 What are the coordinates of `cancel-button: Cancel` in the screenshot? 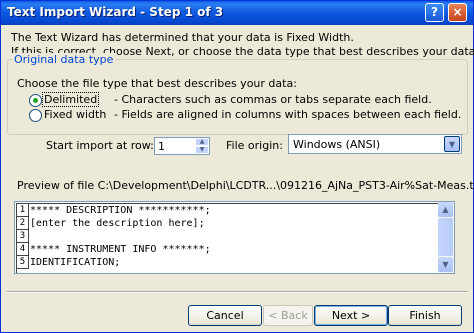 It's located at (225, 315).